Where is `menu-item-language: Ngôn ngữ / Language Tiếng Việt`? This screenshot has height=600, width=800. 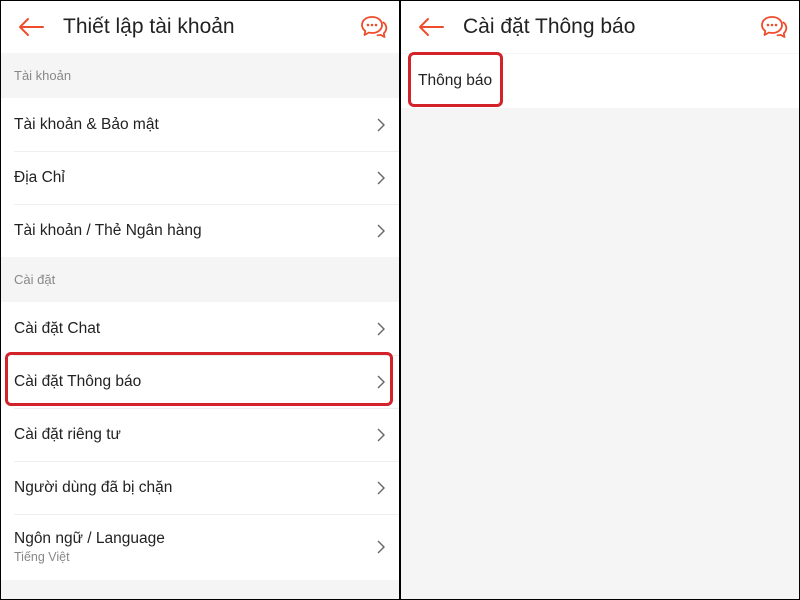 menu-item-language: Ngôn ngữ / Language Tiếng Việt is located at coordinates (200, 547).